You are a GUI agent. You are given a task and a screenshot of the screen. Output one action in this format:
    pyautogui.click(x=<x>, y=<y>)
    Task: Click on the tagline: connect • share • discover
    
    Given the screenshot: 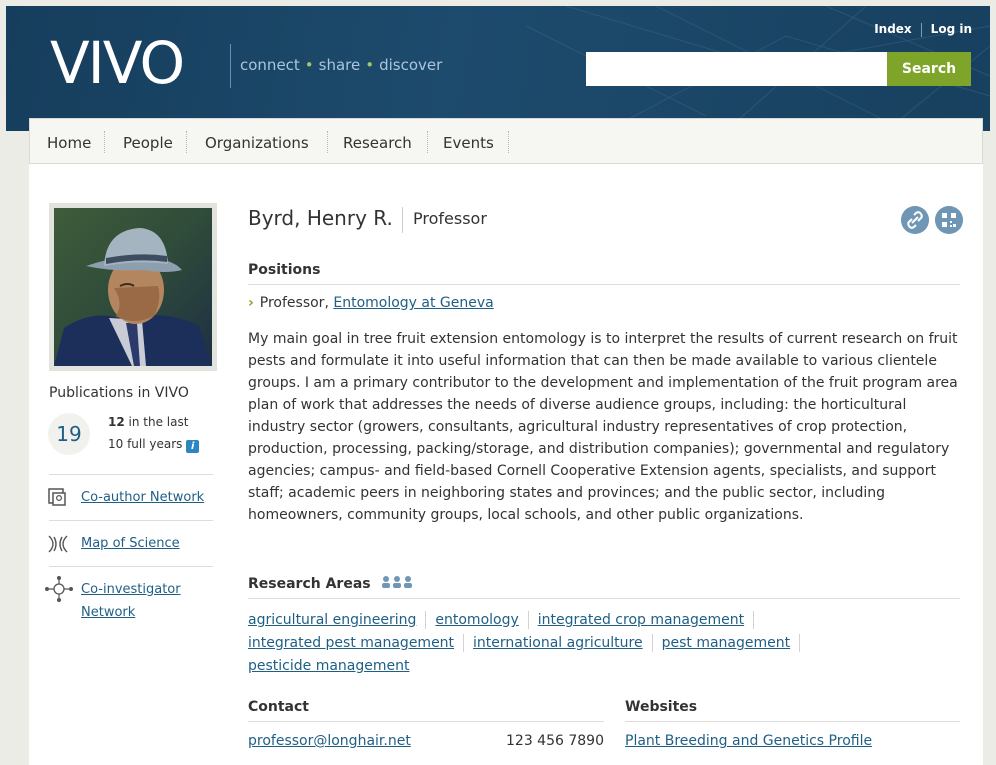 What is the action you would take?
    pyautogui.click(x=341, y=65)
    